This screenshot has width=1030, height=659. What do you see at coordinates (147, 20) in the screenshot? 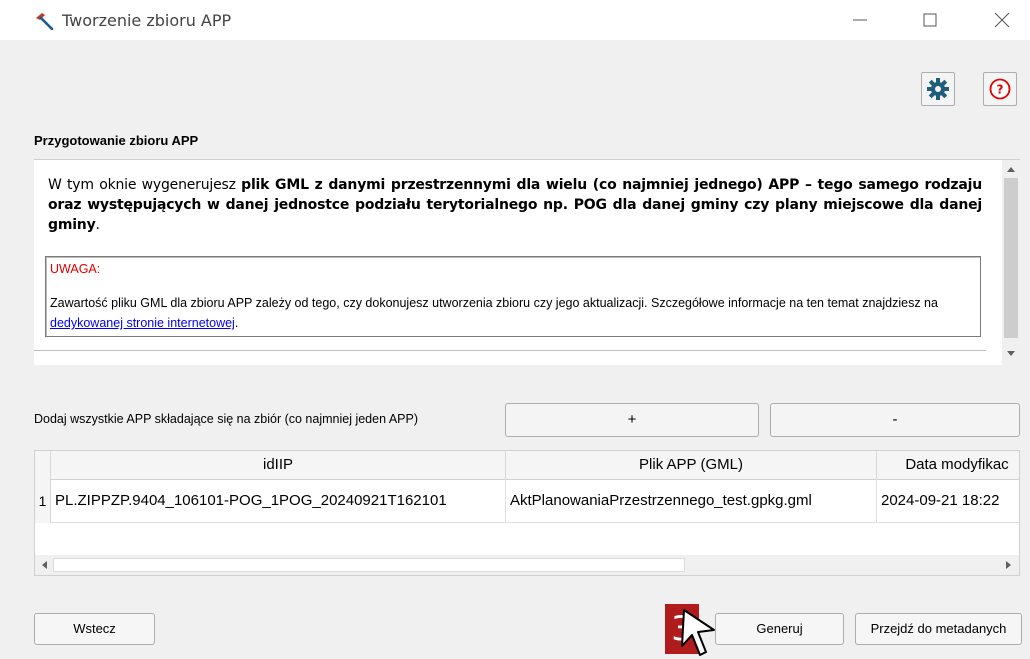
I see `window-title: Tworzenie zbioru APP` at bounding box center [147, 20].